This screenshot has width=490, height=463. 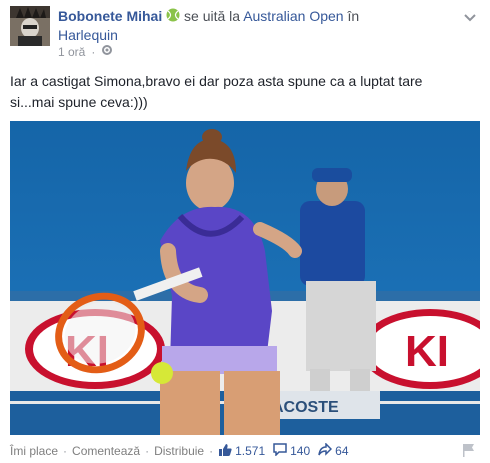 I want to click on shares-count: 64, so click(x=341, y=451).